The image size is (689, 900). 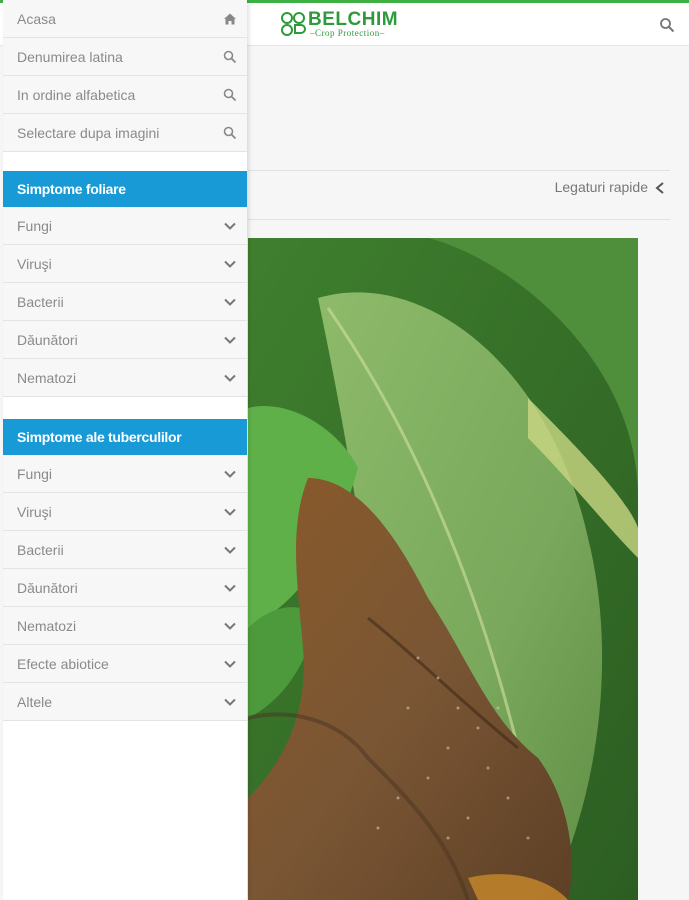 What do you see at coordinates (71, 189) in the screenshot?
I see `section-title: Simptome foliare` at bounding box center [71, 189].